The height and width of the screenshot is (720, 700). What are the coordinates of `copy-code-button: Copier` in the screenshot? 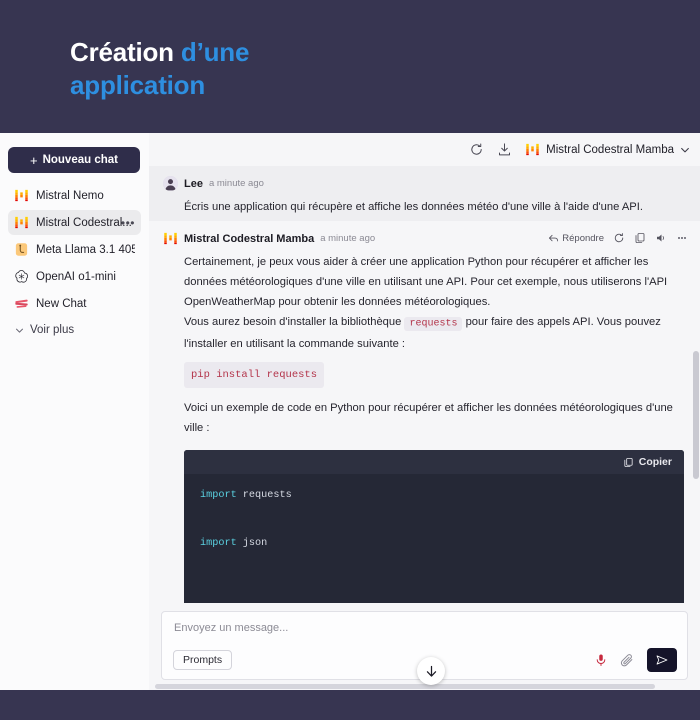 It's located at (647, 462).